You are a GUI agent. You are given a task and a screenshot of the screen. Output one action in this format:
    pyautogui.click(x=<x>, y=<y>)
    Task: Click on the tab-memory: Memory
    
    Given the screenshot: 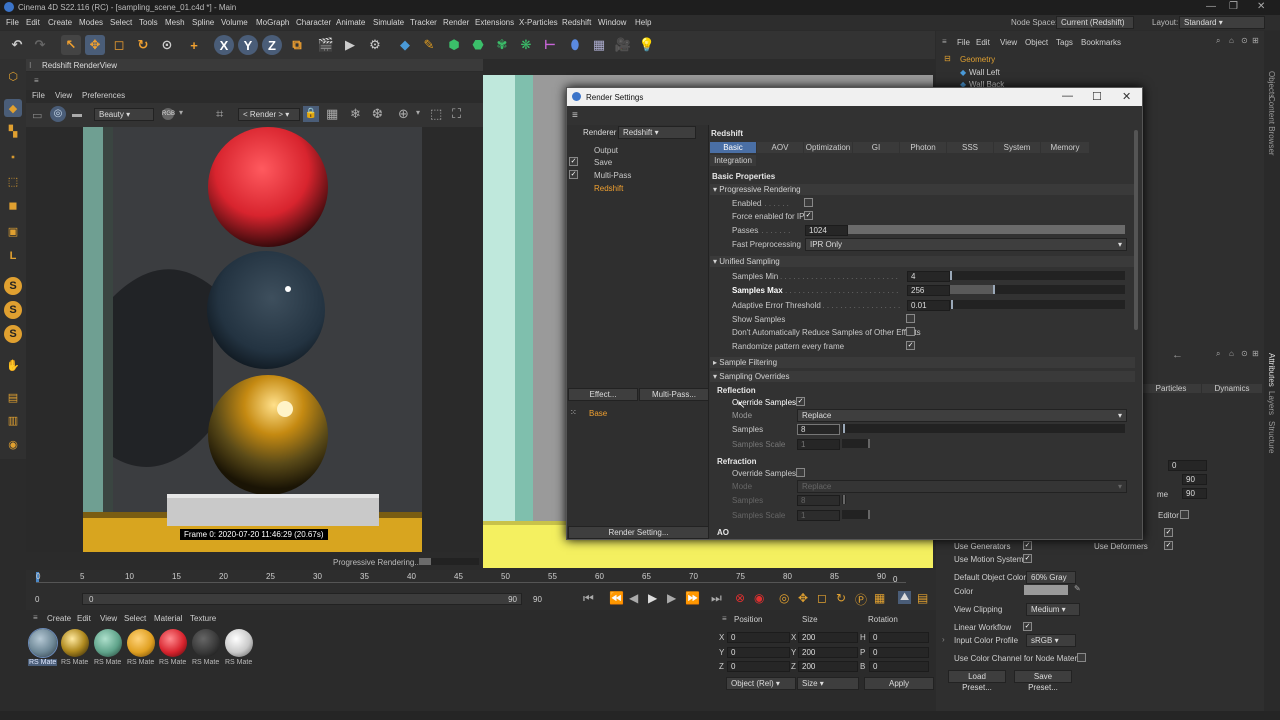 What is the action you would take?
    pyautogui.click(x=1065, y=147)
    